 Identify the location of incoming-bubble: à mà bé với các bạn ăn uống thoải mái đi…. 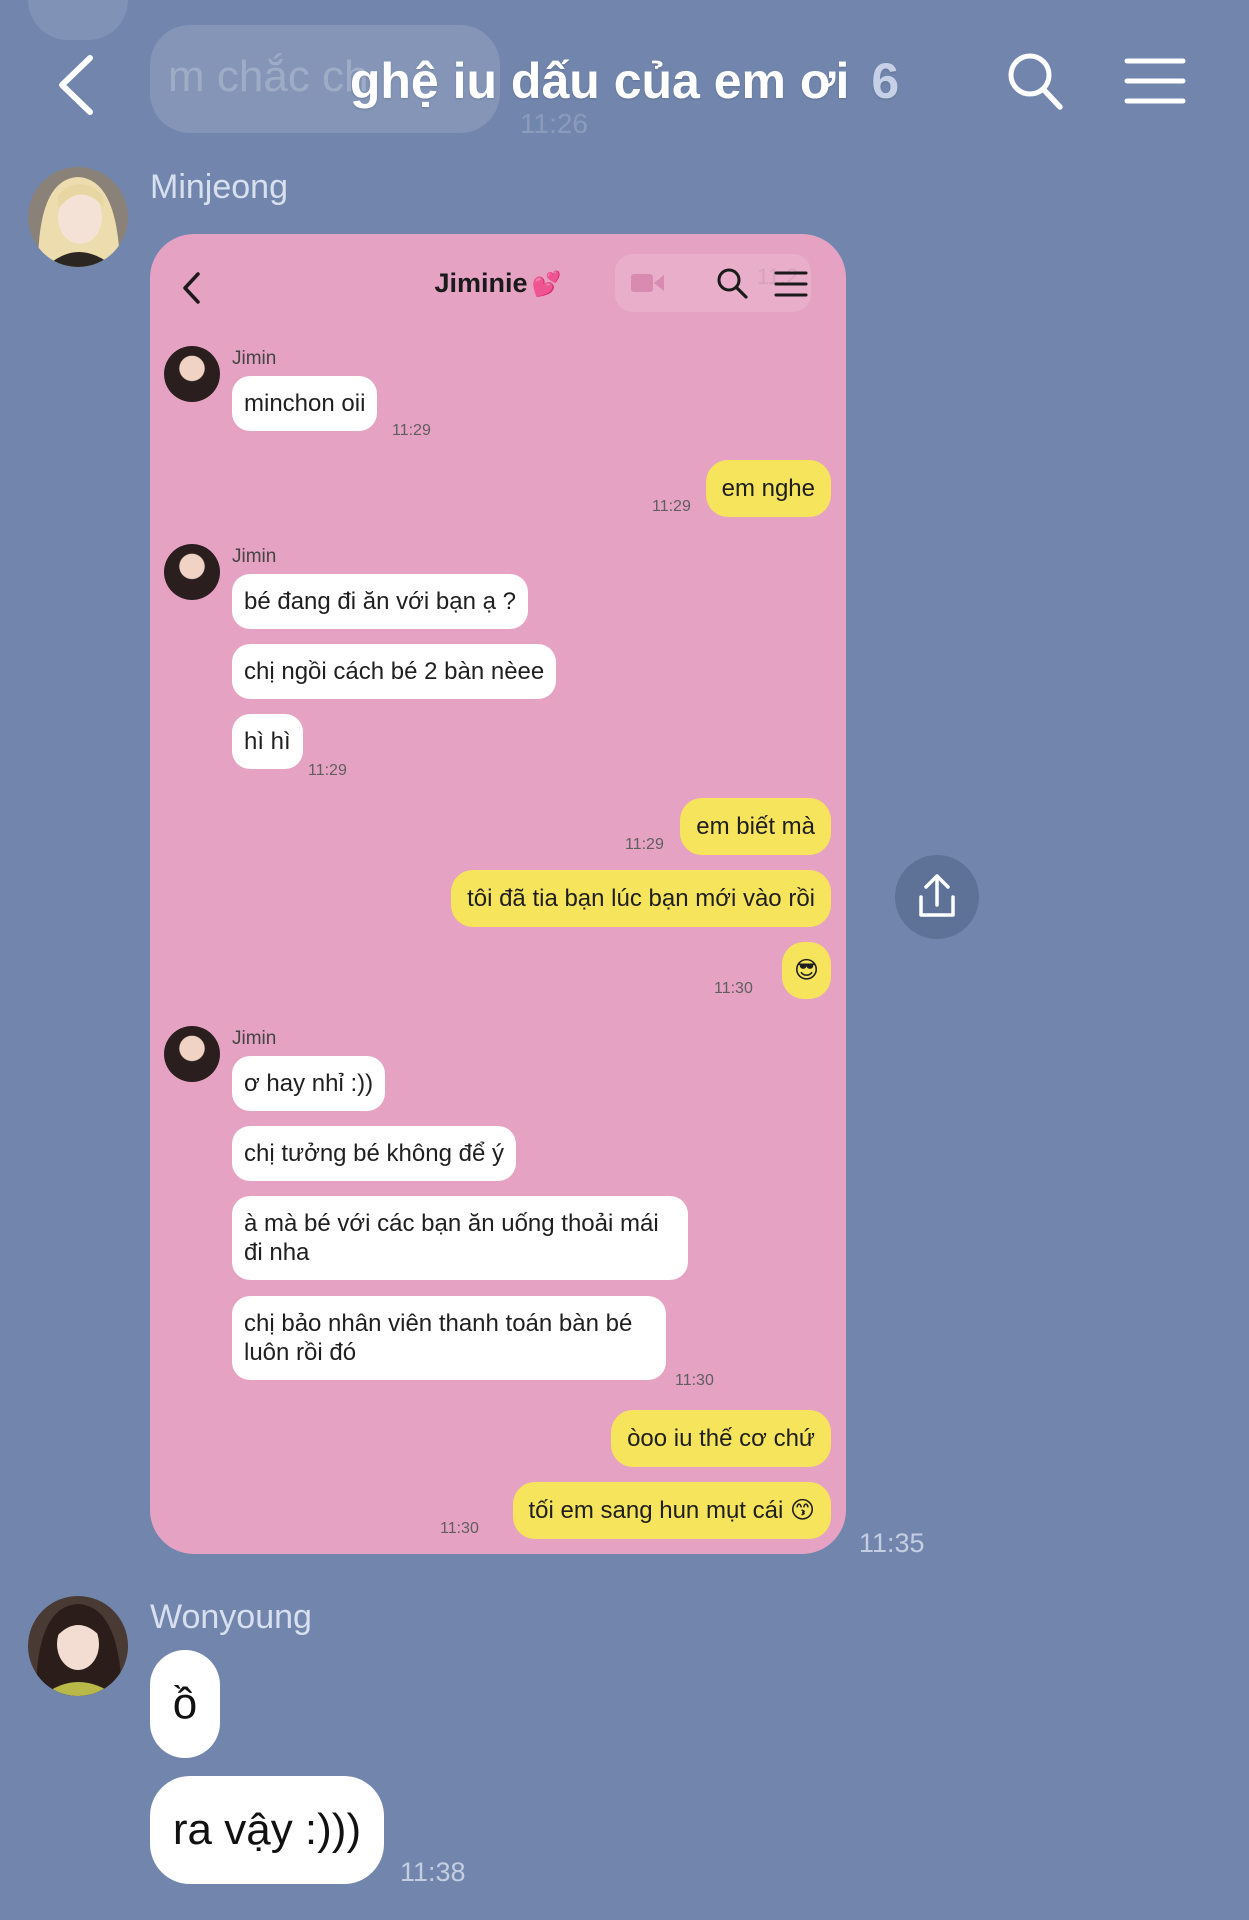
(460, 1238).